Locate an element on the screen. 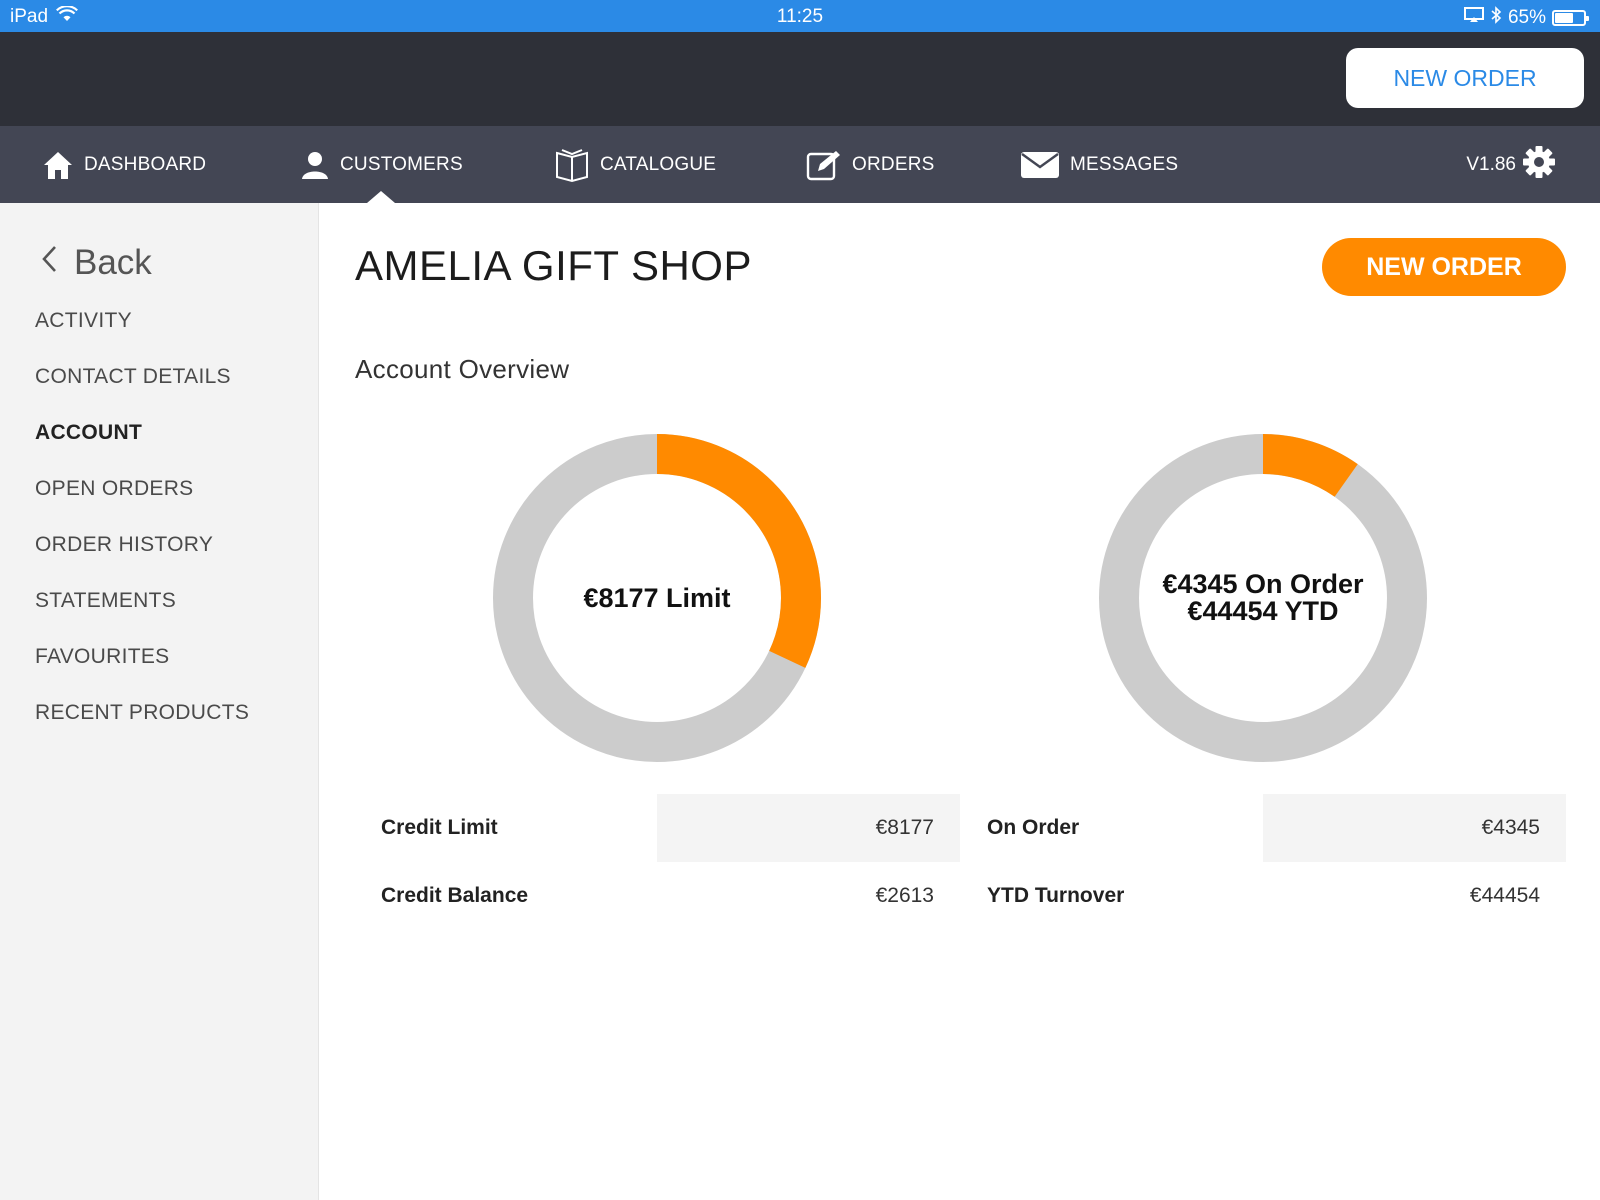 Image resolution: width=1600 pixels, height=1200 pixels. back-button: Back is located at coordinates (96, 263).